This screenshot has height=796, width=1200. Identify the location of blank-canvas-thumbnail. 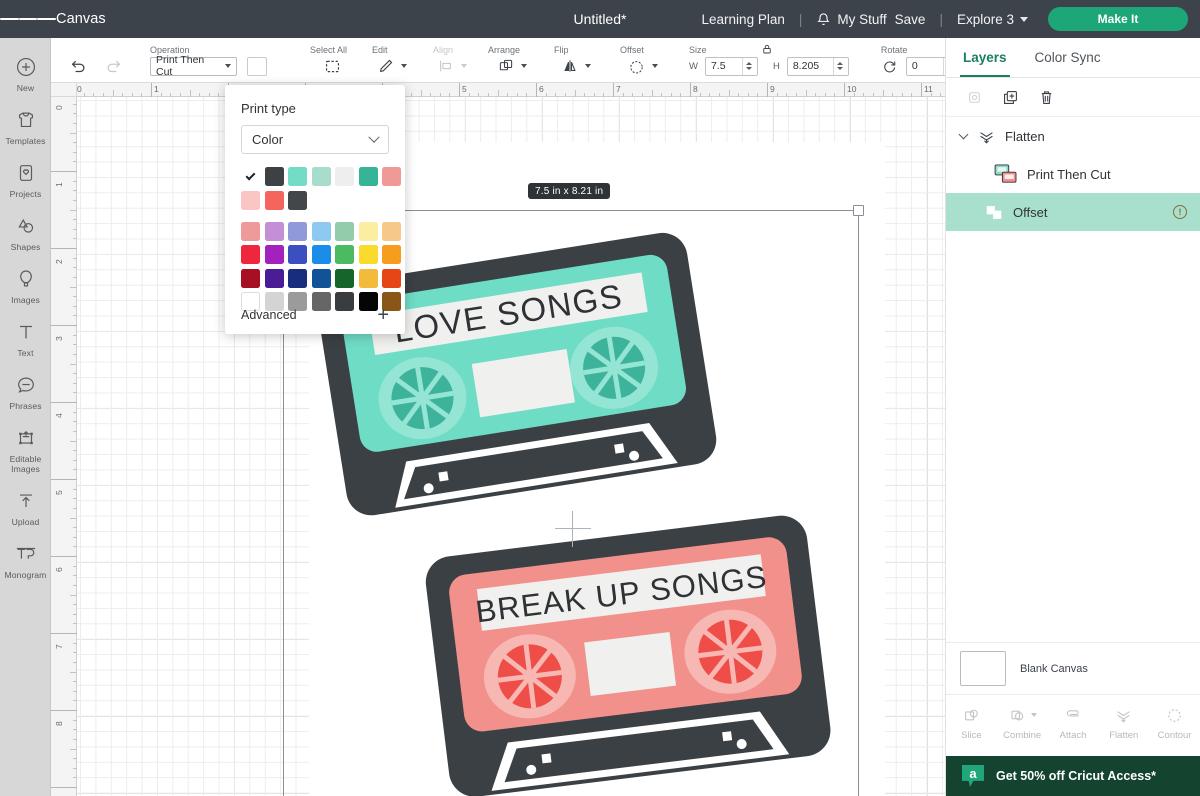
(983, 668).